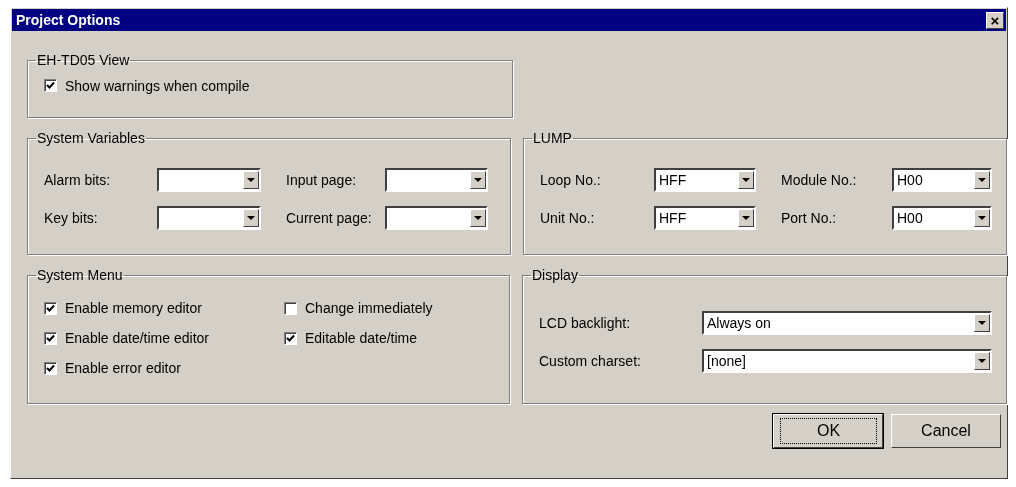 The width and height of the screenshot is (1016, 487). Describe the element at coordinates (995, 20) in the screenshot. I see `close-button: ×` at that location.